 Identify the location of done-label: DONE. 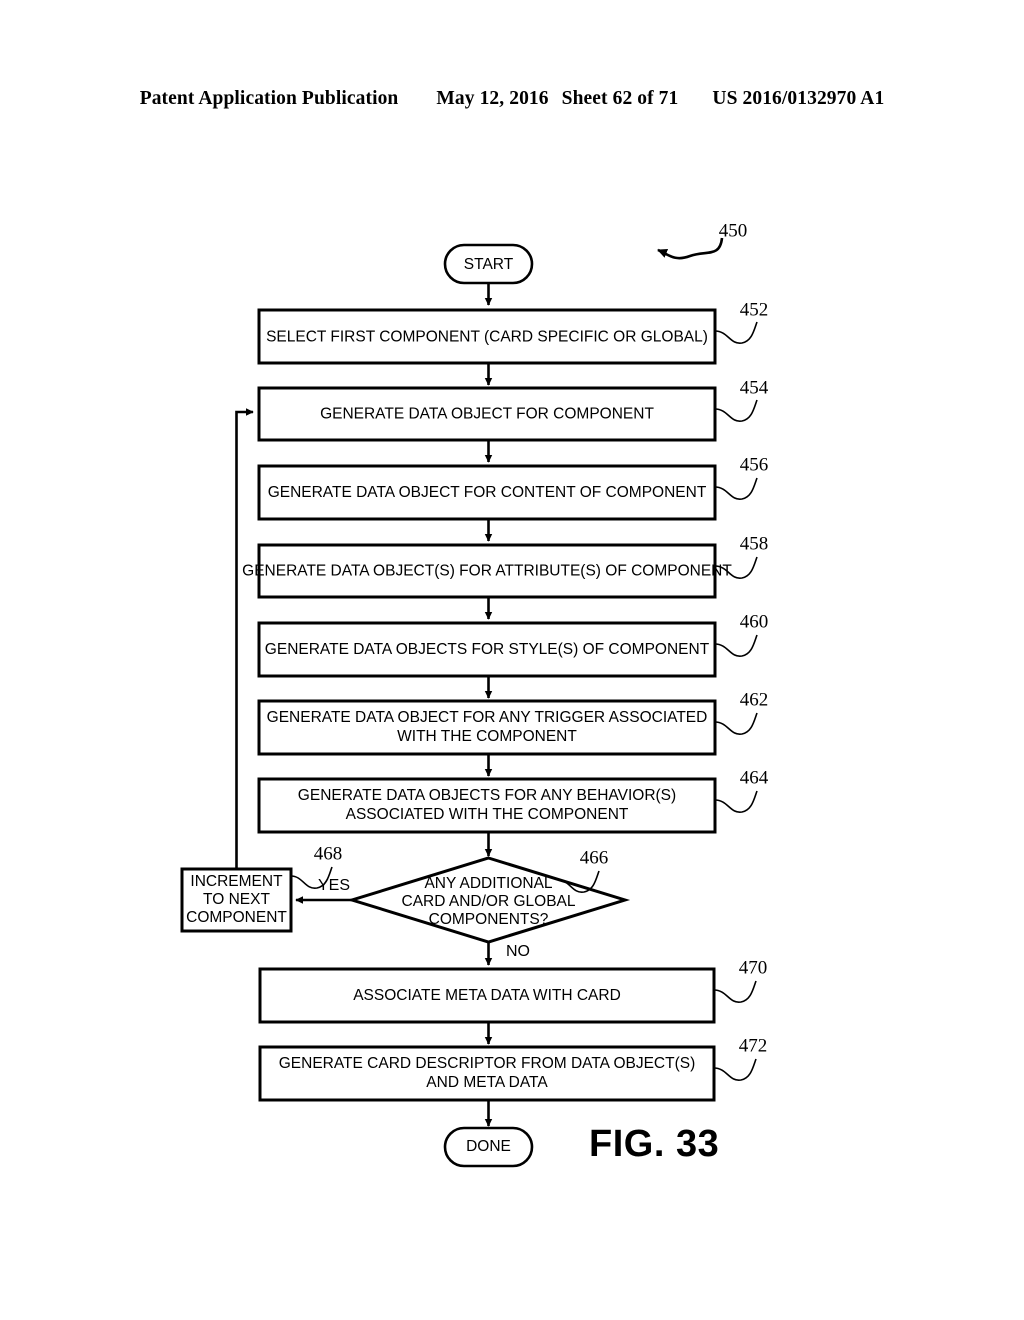
(488, 1146).